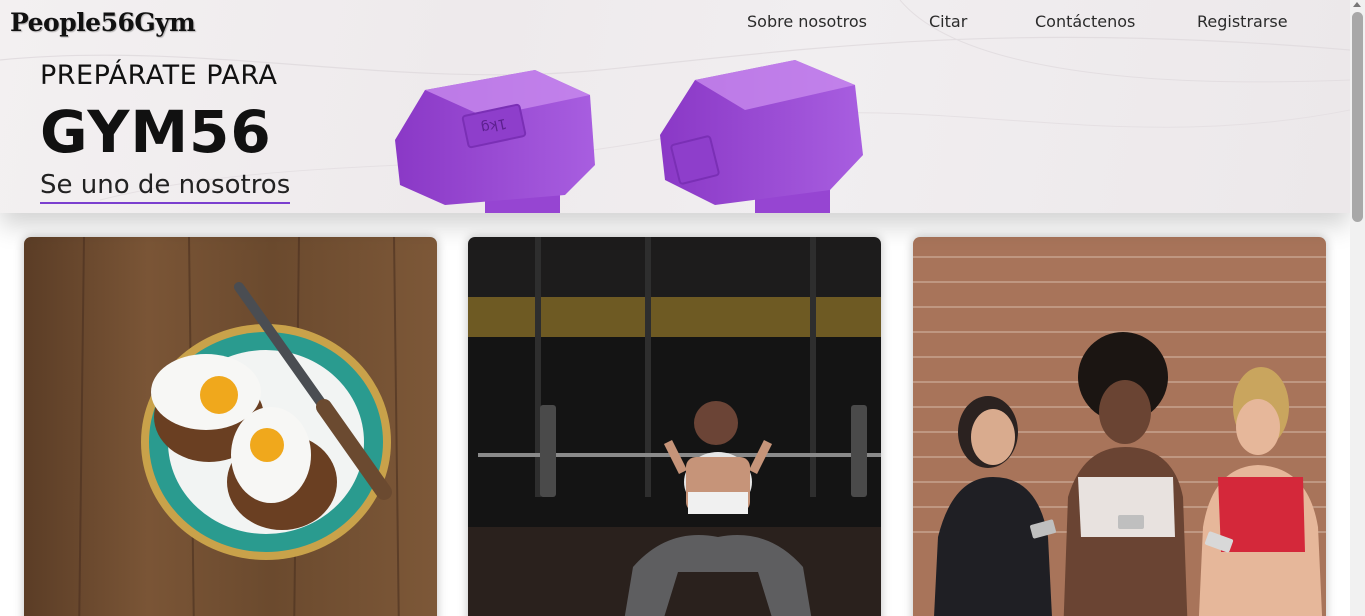 Image resolution: width=1365 pixels, height=616 pixels. Describe the element at coordinates (807, 21) in the screenshot. I see `nav-link-sobre-nosotros: Sobre nosotros` at that location.